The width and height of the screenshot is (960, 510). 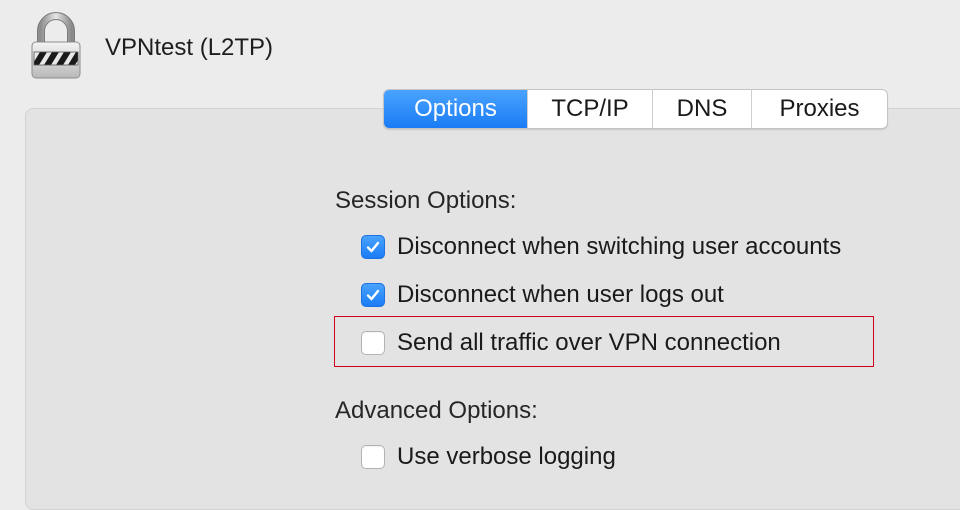 What do you see at coordinates (619, 246) in the screenshot?
I see `disconnect-switching-label: Disconnect when switching user accounts` at bounding box center [619, 246].